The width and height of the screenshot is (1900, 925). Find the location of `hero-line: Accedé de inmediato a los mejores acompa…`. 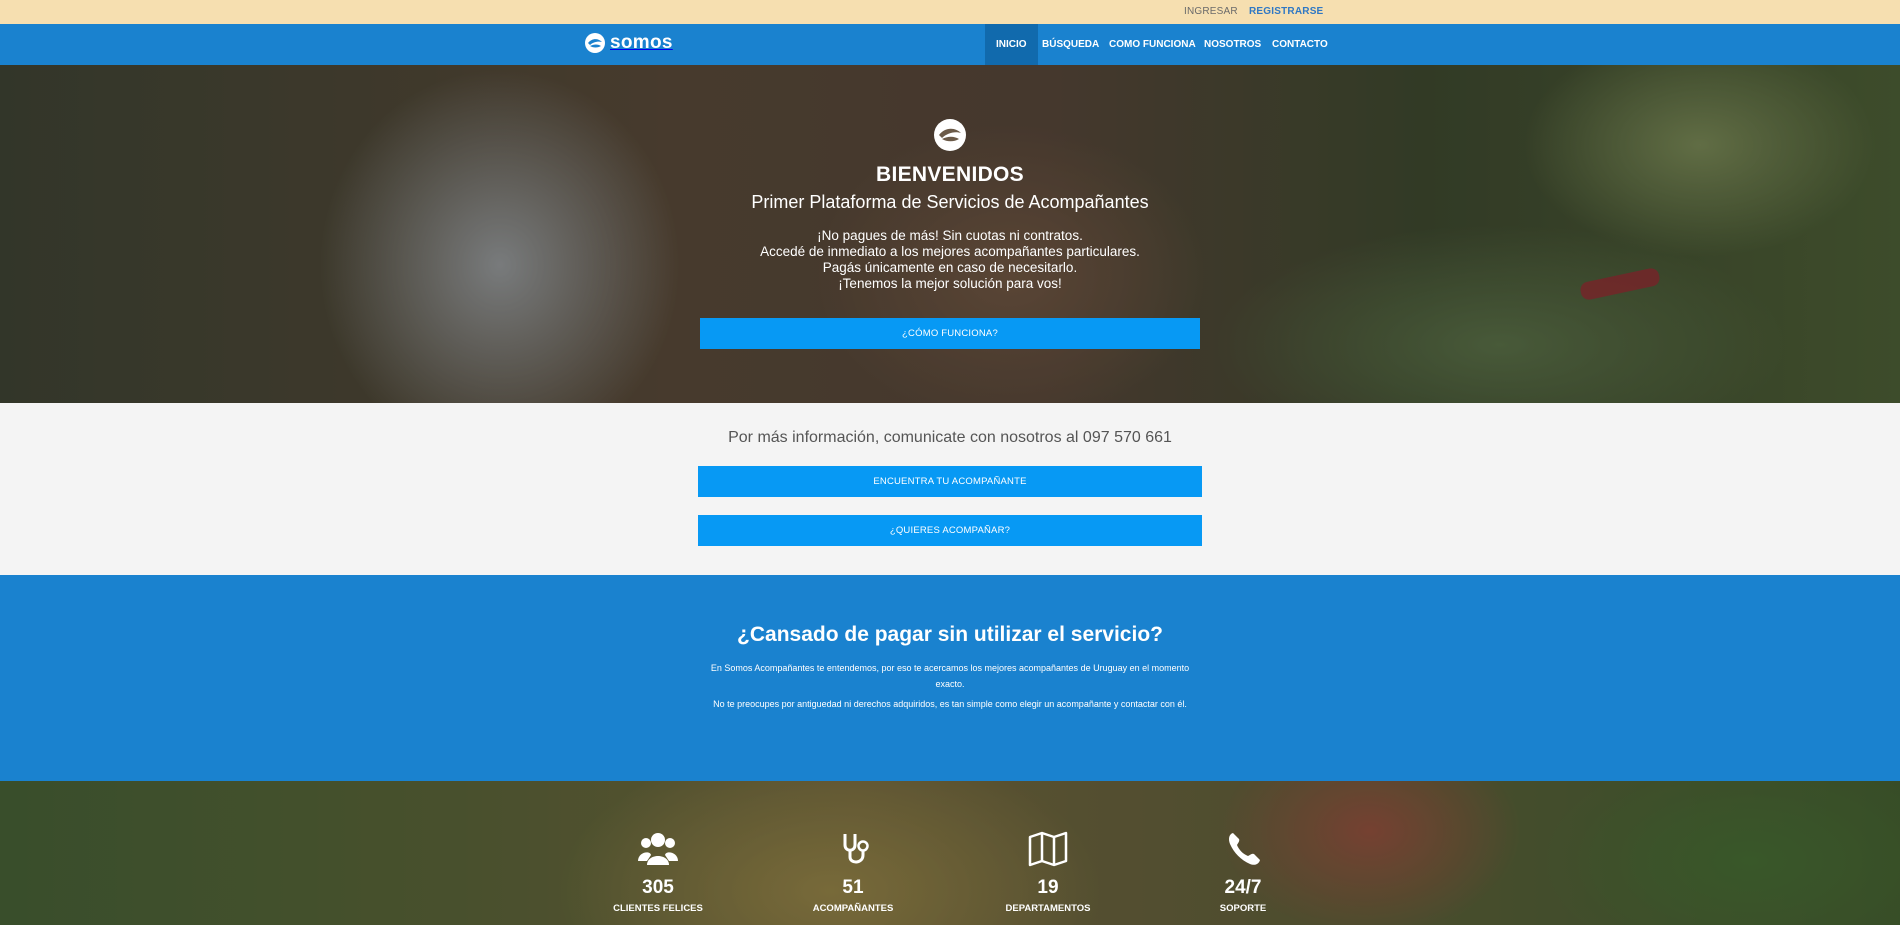

hero-line: Accedé de inmediato a los mejores acompa… is located at coordinates (950, 251).